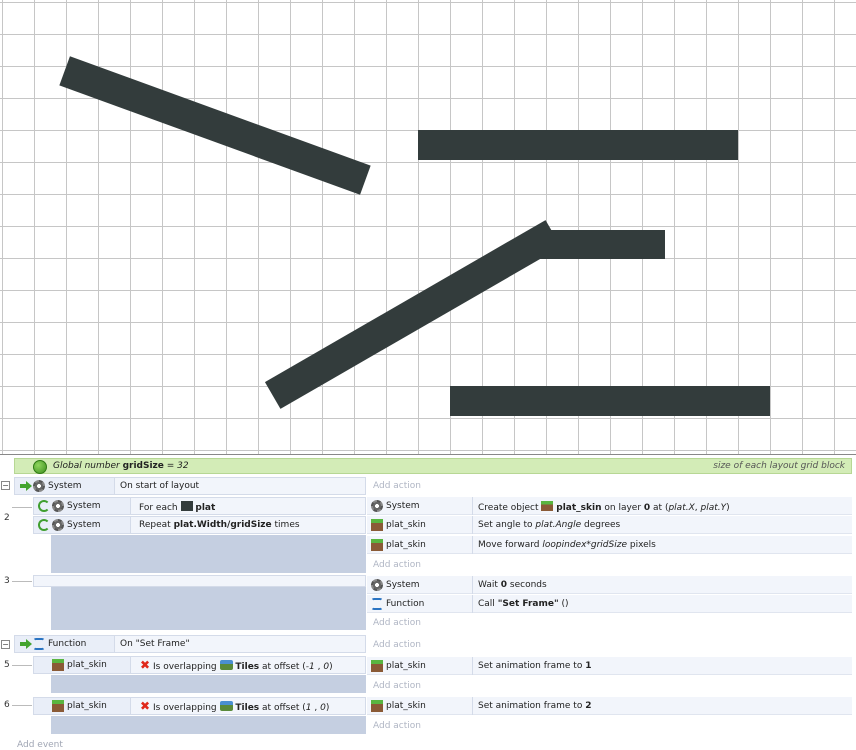 Image resolution: width=856 pixels, height=750 pixels. Describe the element at coordinates (535, 706) in the screenshot. I see `action-text: Set animation frame to 2` at that location.